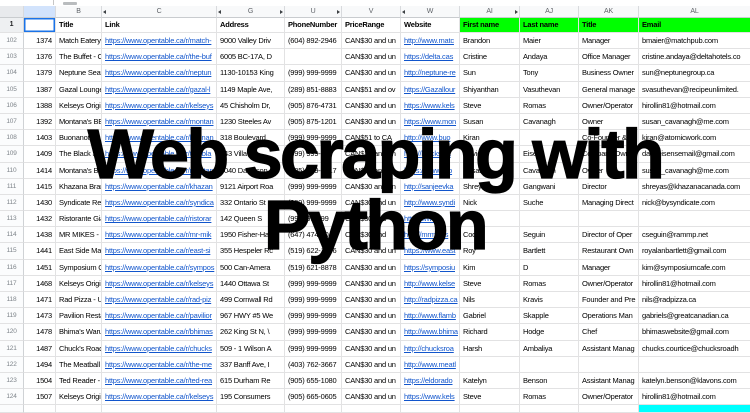 This screenshot has width=750, height=413. What do you see at coordinates (490, 267) in the screenshot?
I see `cell-first_name: Kim` at bounding box center [490, 267].